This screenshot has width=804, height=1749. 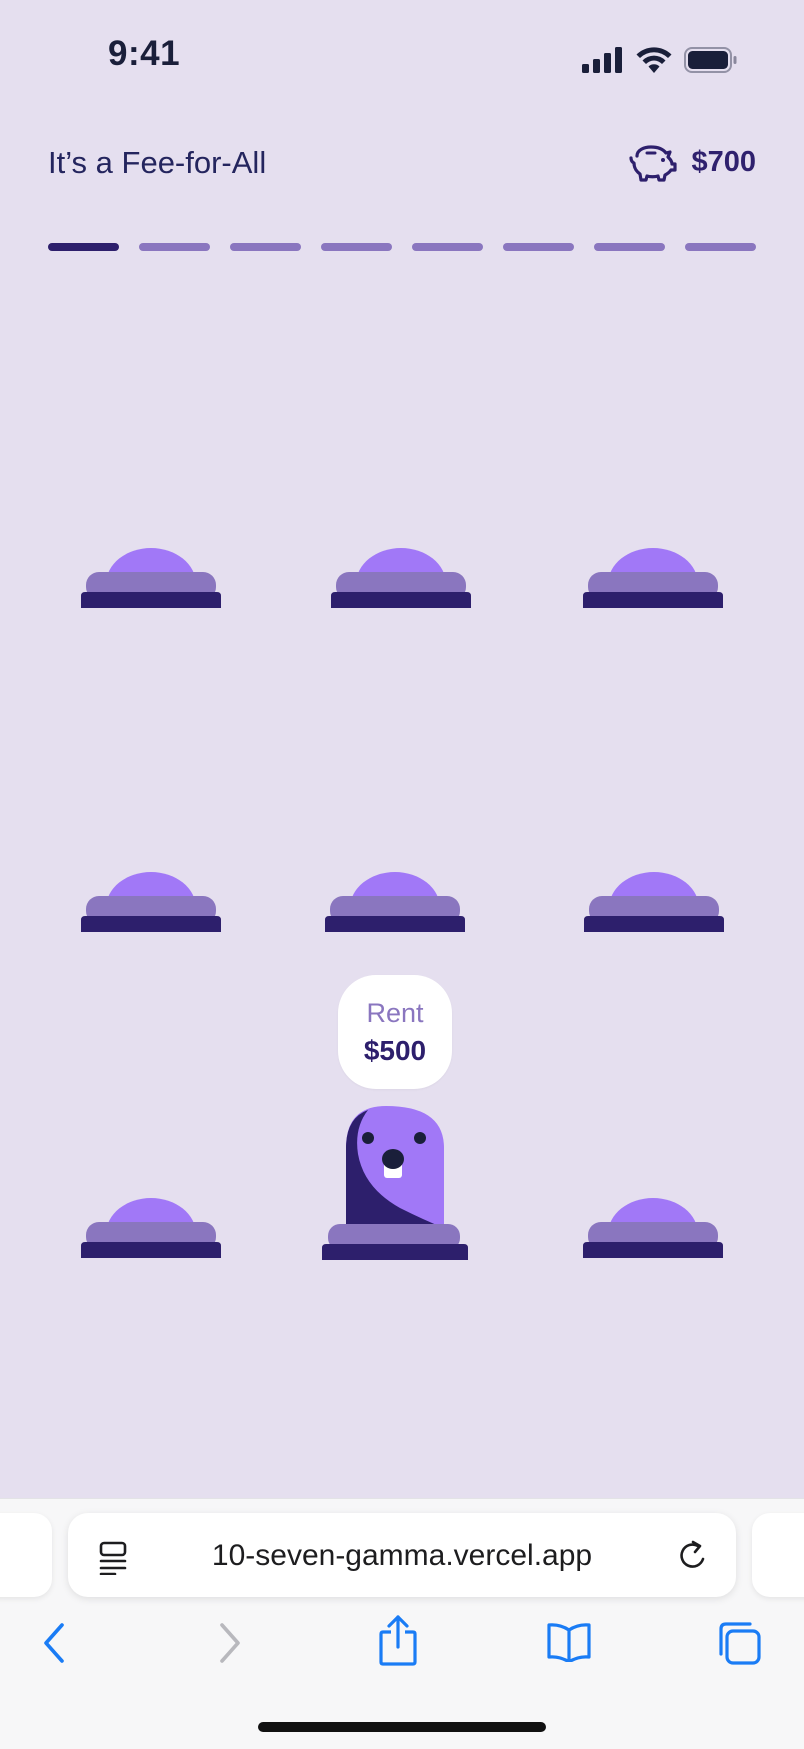 I want to click on fee-name: Rent, so click(x=395, y=1012).